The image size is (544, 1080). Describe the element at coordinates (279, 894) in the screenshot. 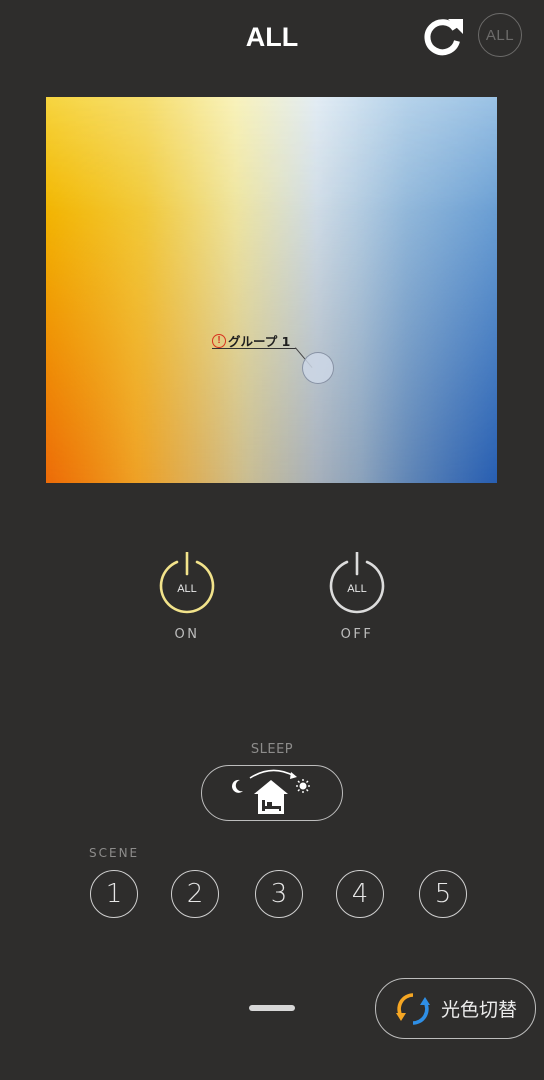

I see `scene-button-3: 3` at that location.